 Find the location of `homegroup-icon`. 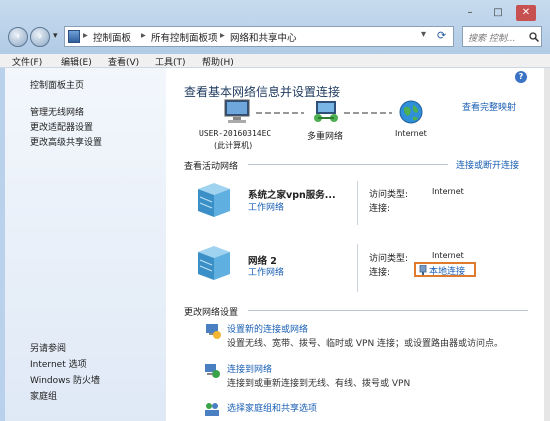

homegroup-icon is located at coordinates (212, 409).